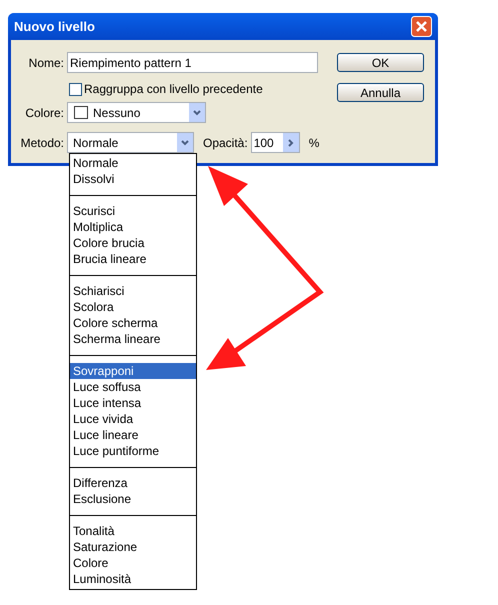 The image size is (498, 605). I want to click on list-item: Esclusione, so click(133, 499).